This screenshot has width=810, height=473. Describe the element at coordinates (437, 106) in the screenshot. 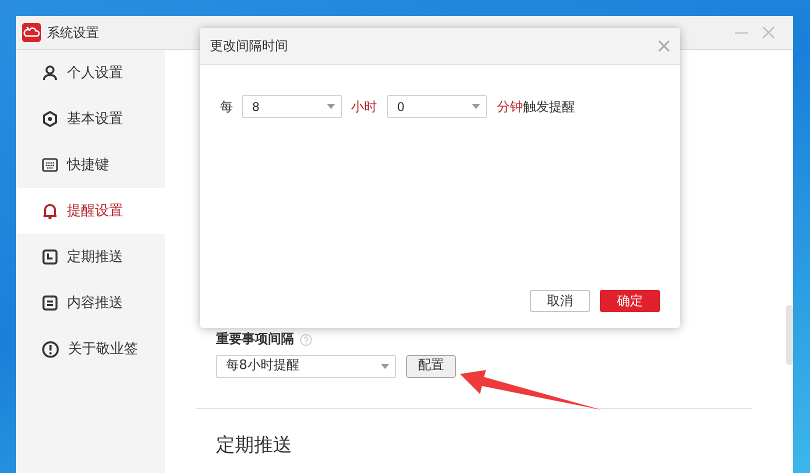

I see `minutes-dropdown: 0` at that location.